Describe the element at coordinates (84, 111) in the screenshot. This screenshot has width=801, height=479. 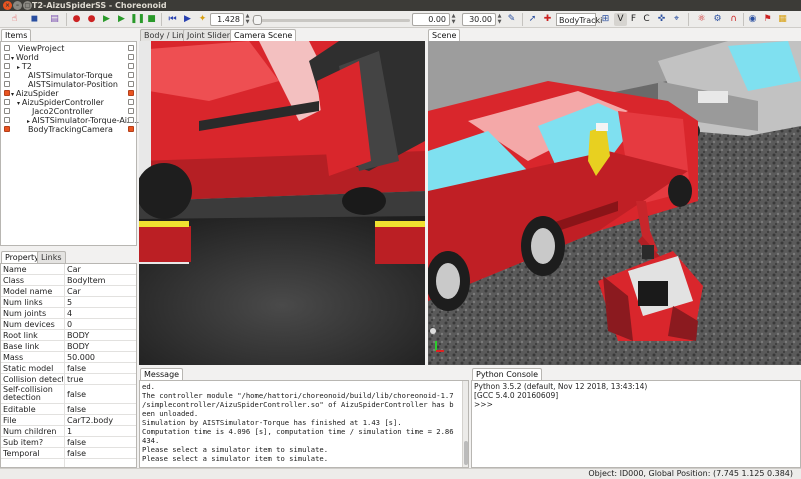
I see `tree-item: Jaco2Controller` at that location.